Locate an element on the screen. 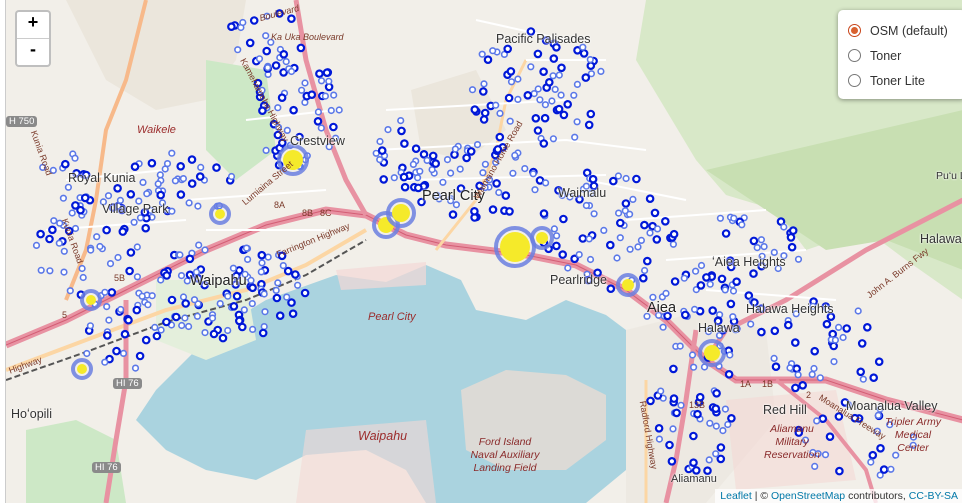  layer-option-toner-lite: Toner Lite is located at coordinates (905, 80).